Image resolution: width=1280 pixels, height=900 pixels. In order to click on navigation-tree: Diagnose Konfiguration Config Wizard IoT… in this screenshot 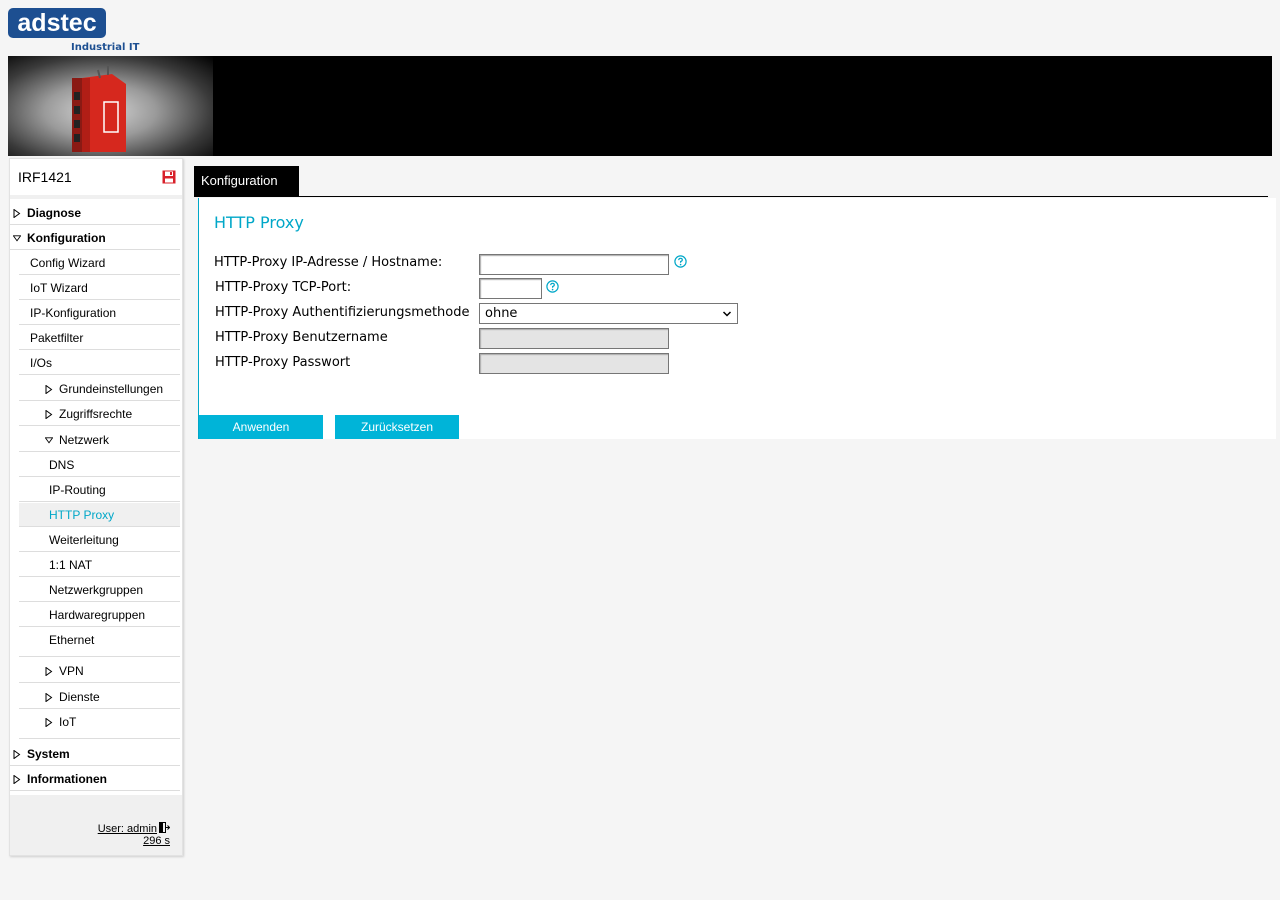, I will do `click(96, 497)`.